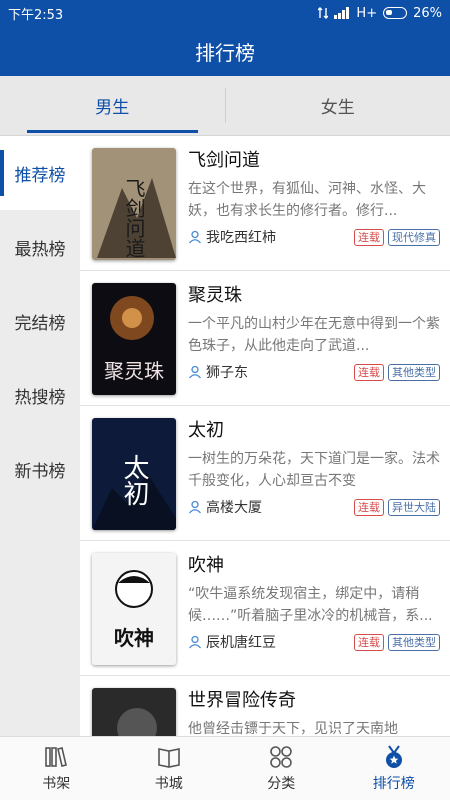 The width and height of the screenshot is (450, 800). I want to click on author-name: 辰机唐红豆, so click(241, 643).